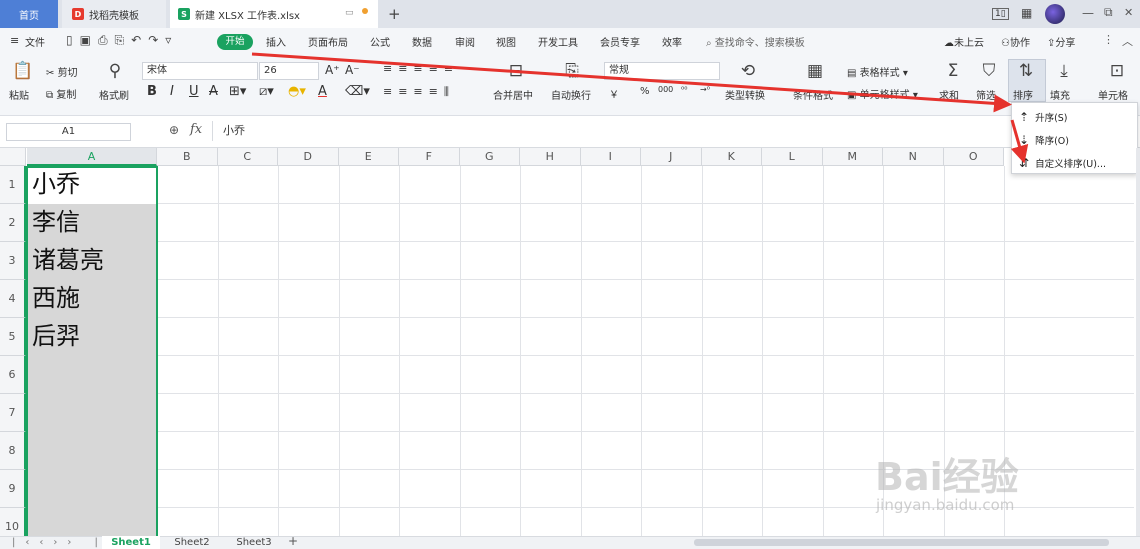 This screenshot has height=549, width=1140. What do you see at coordinates (1138, 342) in the screenshot?
I see `vertical-scrollbar` at bounding box center [1138, 342].